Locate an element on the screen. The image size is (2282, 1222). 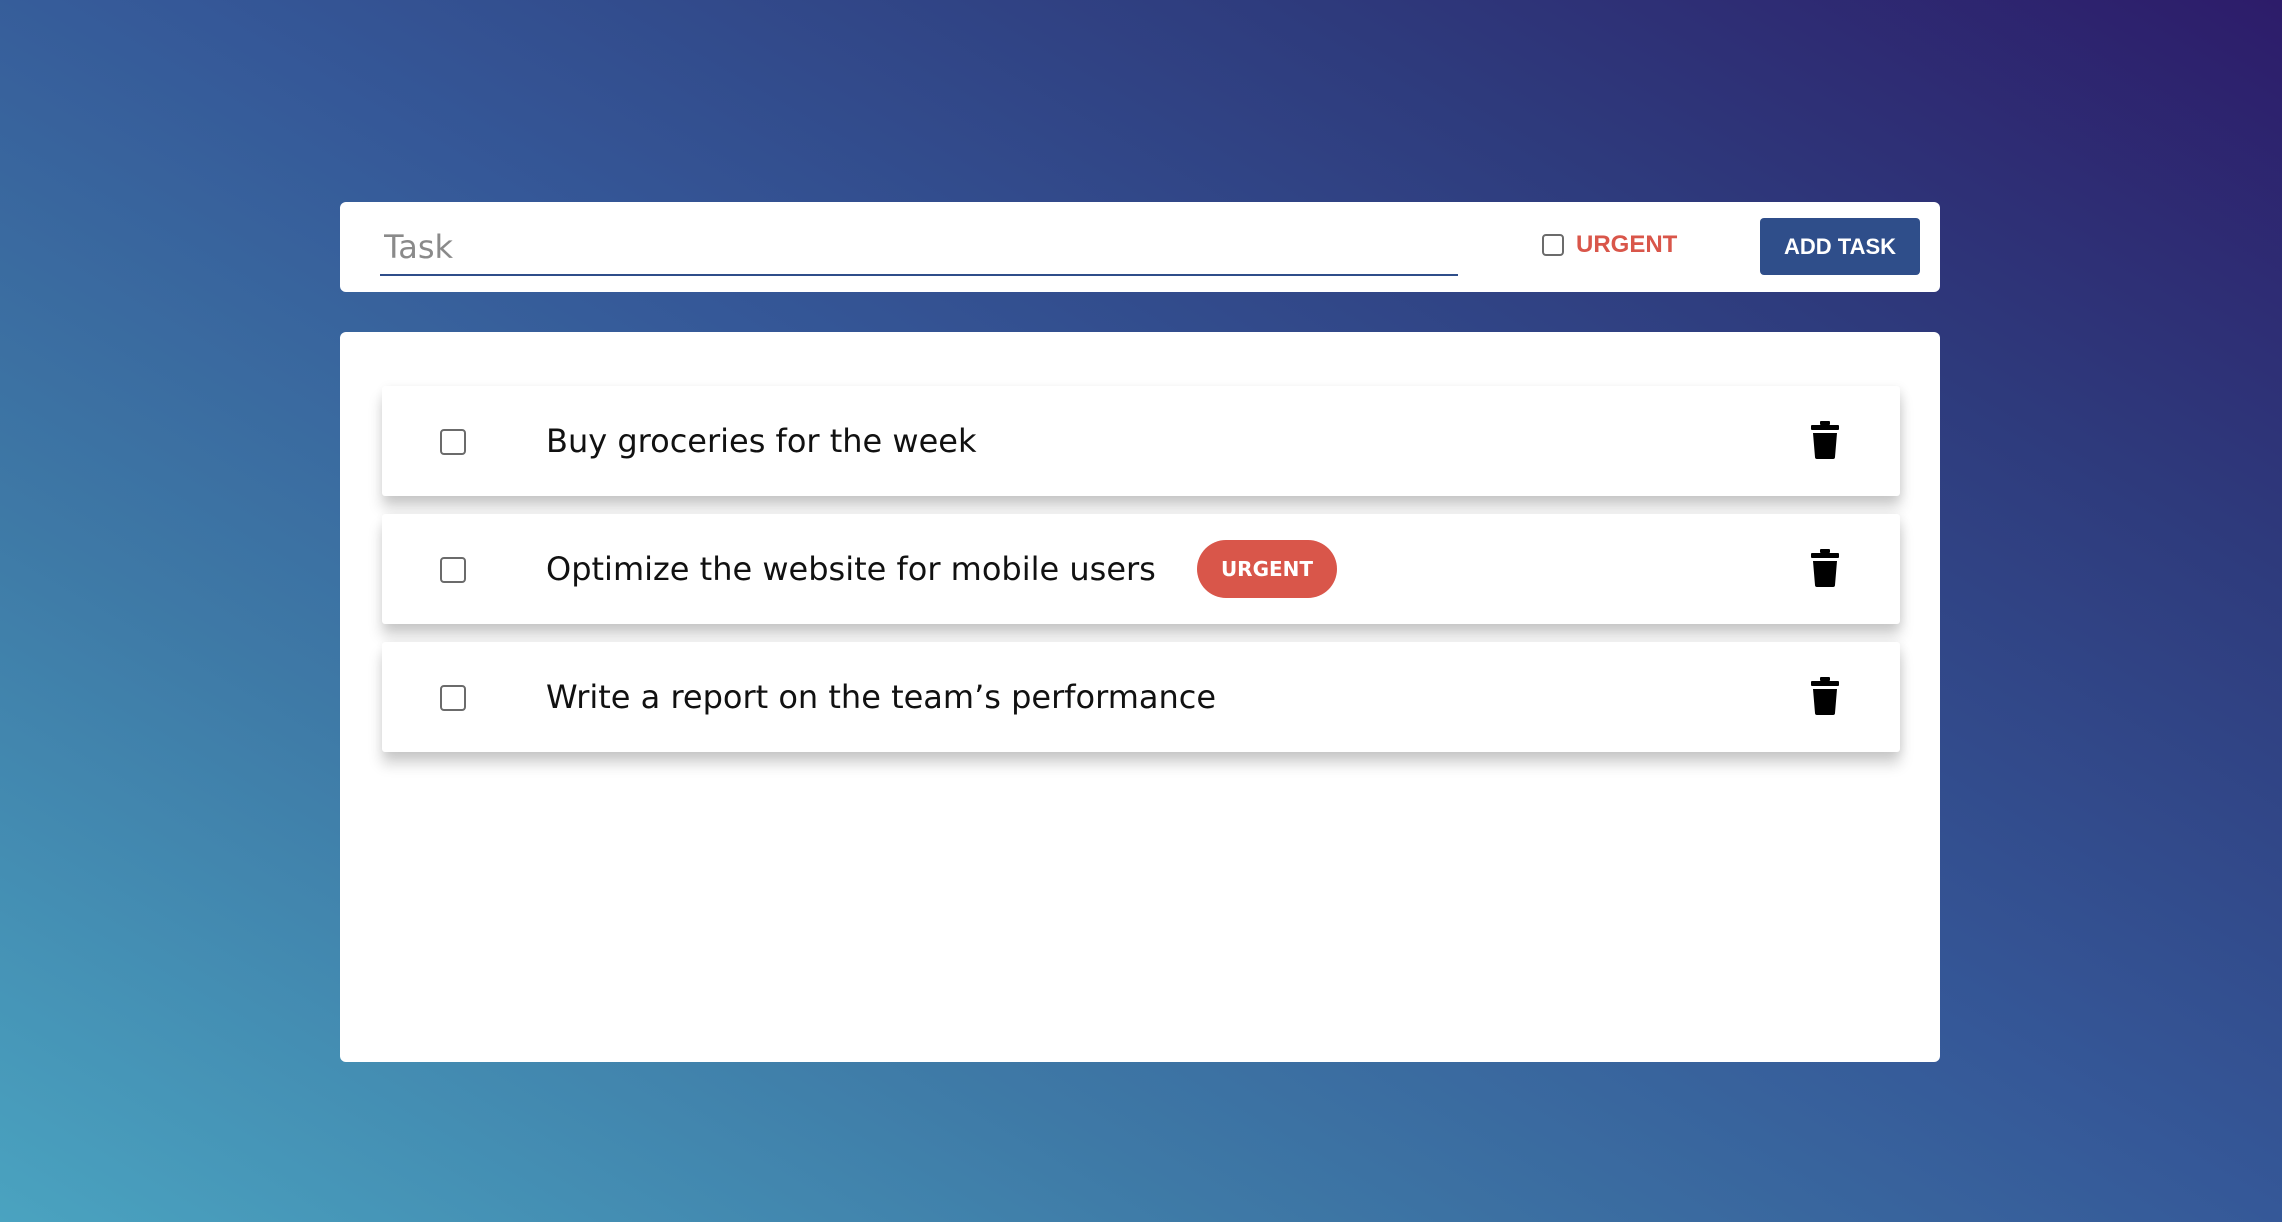
urgent-toggle: URGENT is located at coordinates (1609, 245).